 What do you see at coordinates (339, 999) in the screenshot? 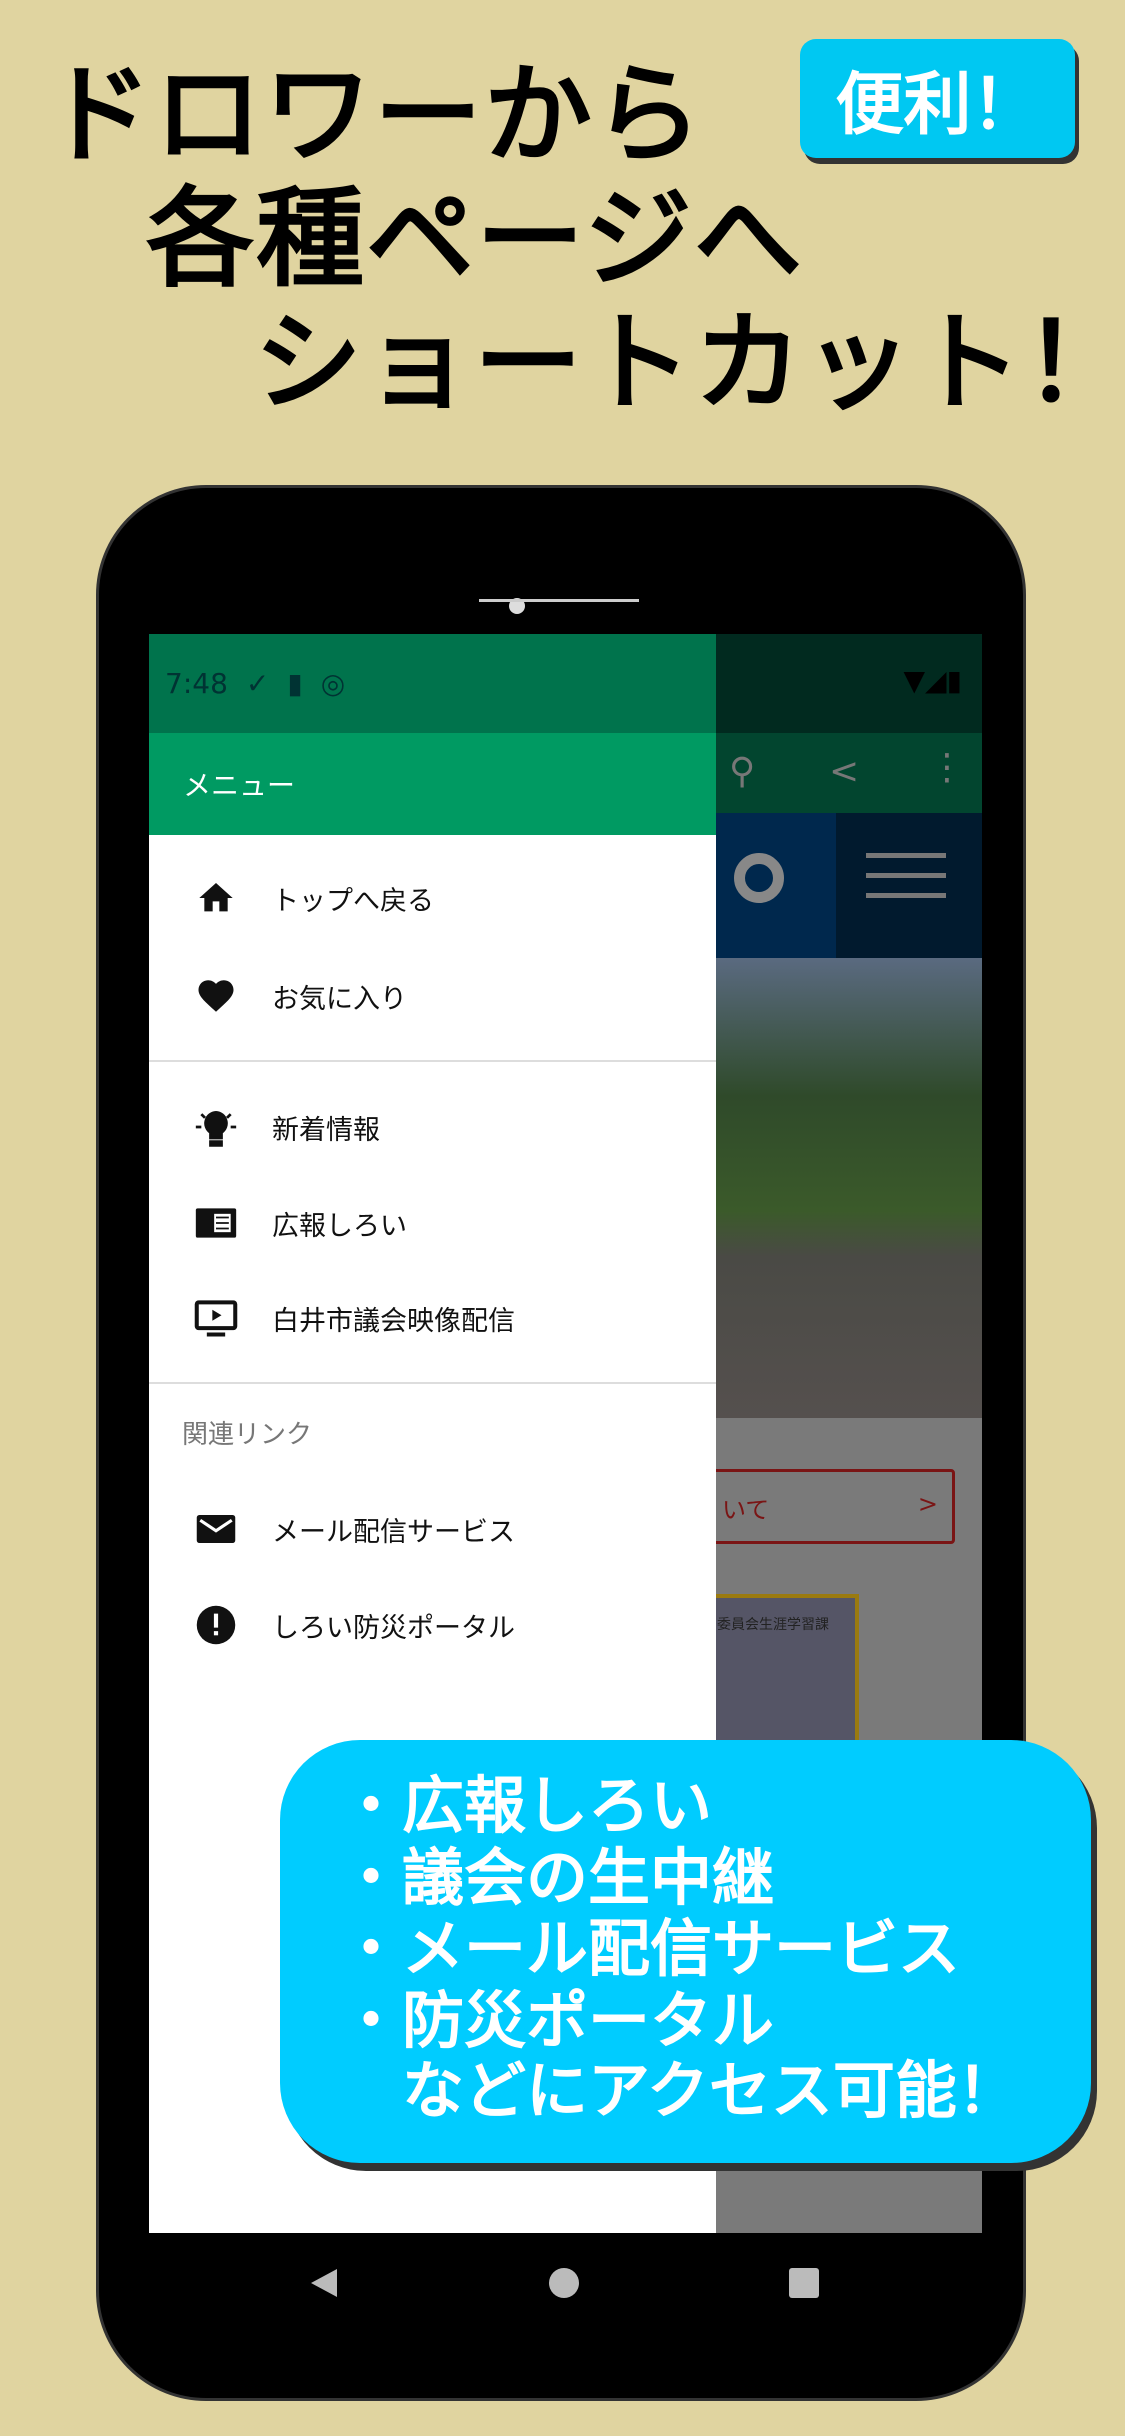
I see `drawer-item-label: お気に入り` at bounding box center [339, 999].